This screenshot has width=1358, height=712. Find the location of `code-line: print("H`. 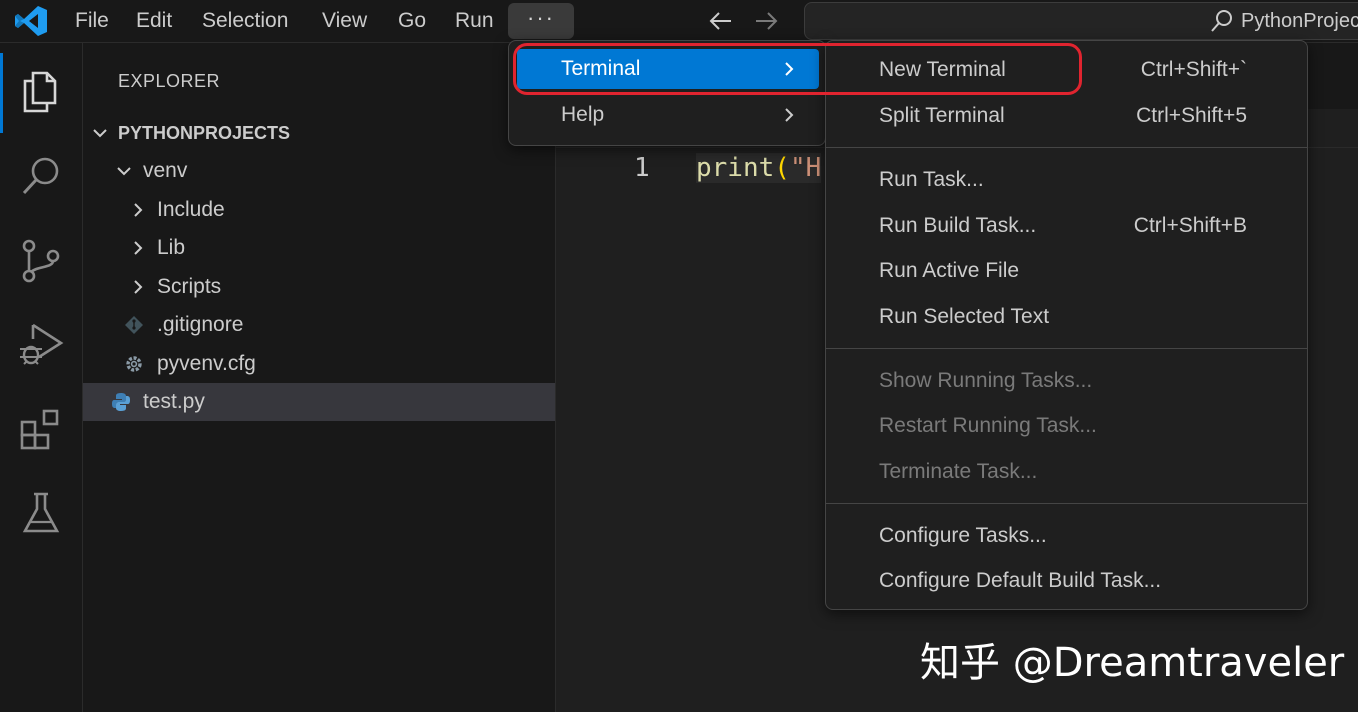

code-line: print("H is located at coordinates (759, 168).